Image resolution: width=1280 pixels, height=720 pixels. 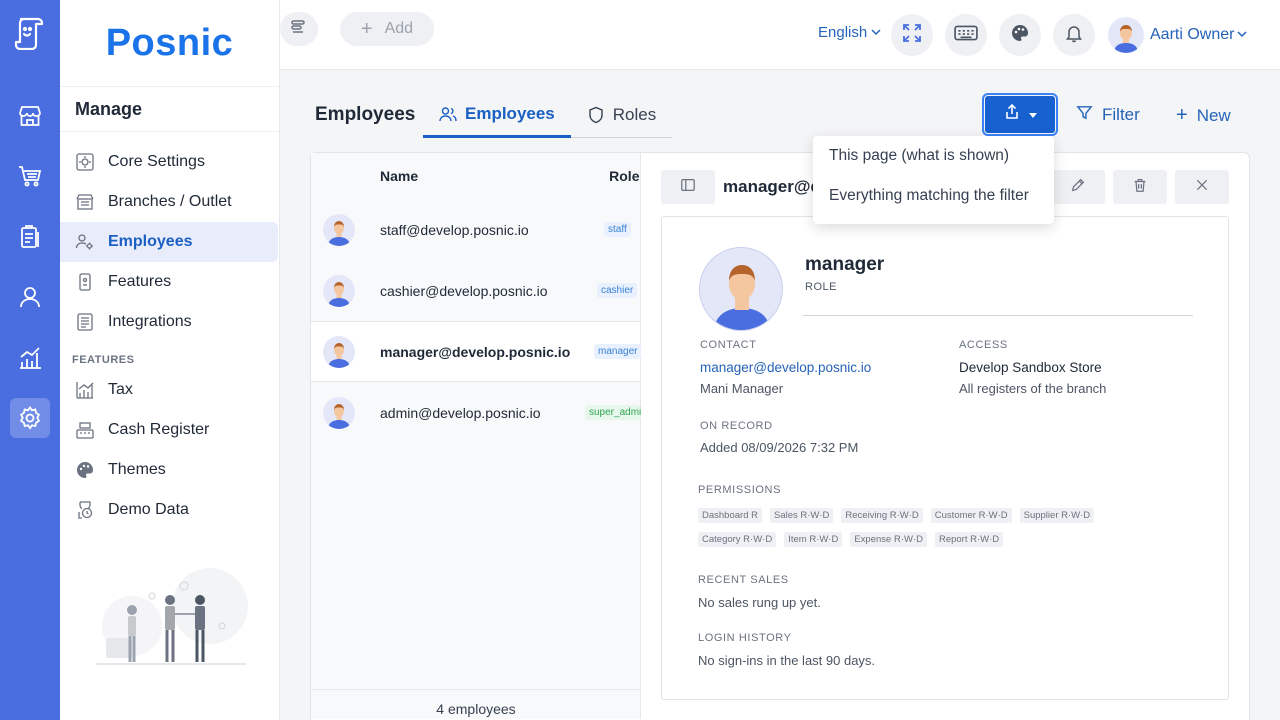 I want to click on filter-button: Filter, so click(x=1108, y=115).